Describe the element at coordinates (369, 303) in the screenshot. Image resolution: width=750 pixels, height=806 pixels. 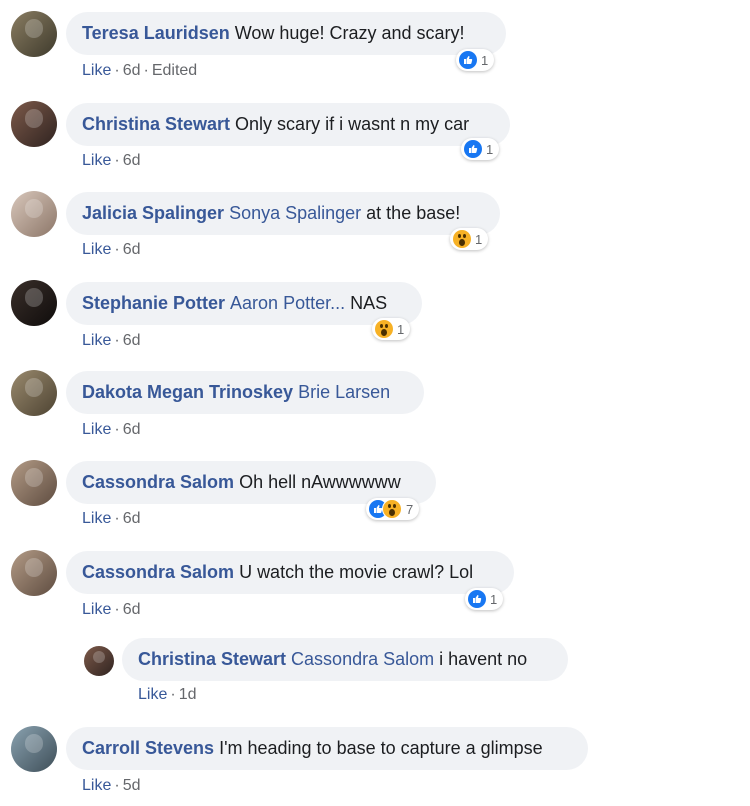
I see `comment-text: NAS` at that location.